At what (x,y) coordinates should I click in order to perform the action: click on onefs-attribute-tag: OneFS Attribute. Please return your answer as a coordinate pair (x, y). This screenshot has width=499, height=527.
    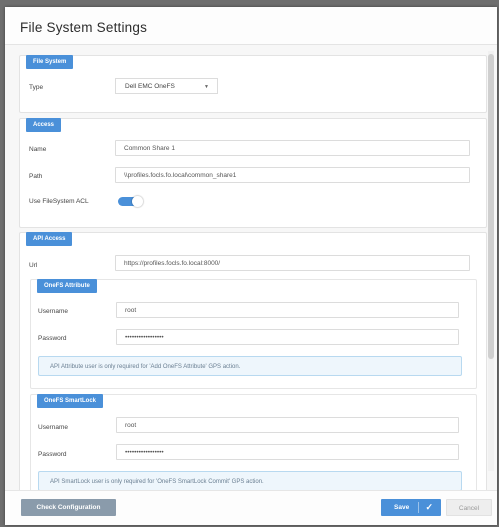
    Looking at the image, I should click on (67, 286).